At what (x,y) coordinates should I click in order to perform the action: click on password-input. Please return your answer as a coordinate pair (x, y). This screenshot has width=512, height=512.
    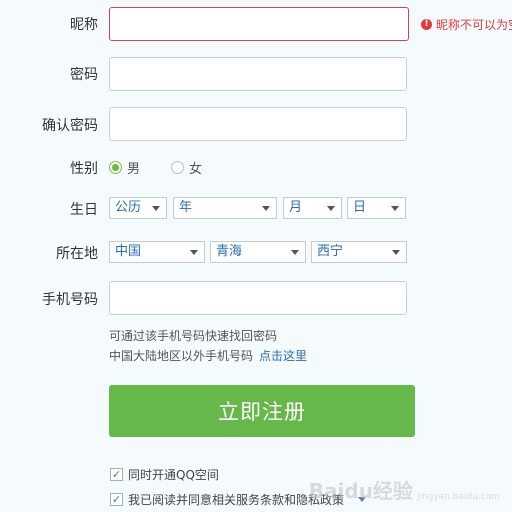
    Looking at the image, I should click on (258, 74).